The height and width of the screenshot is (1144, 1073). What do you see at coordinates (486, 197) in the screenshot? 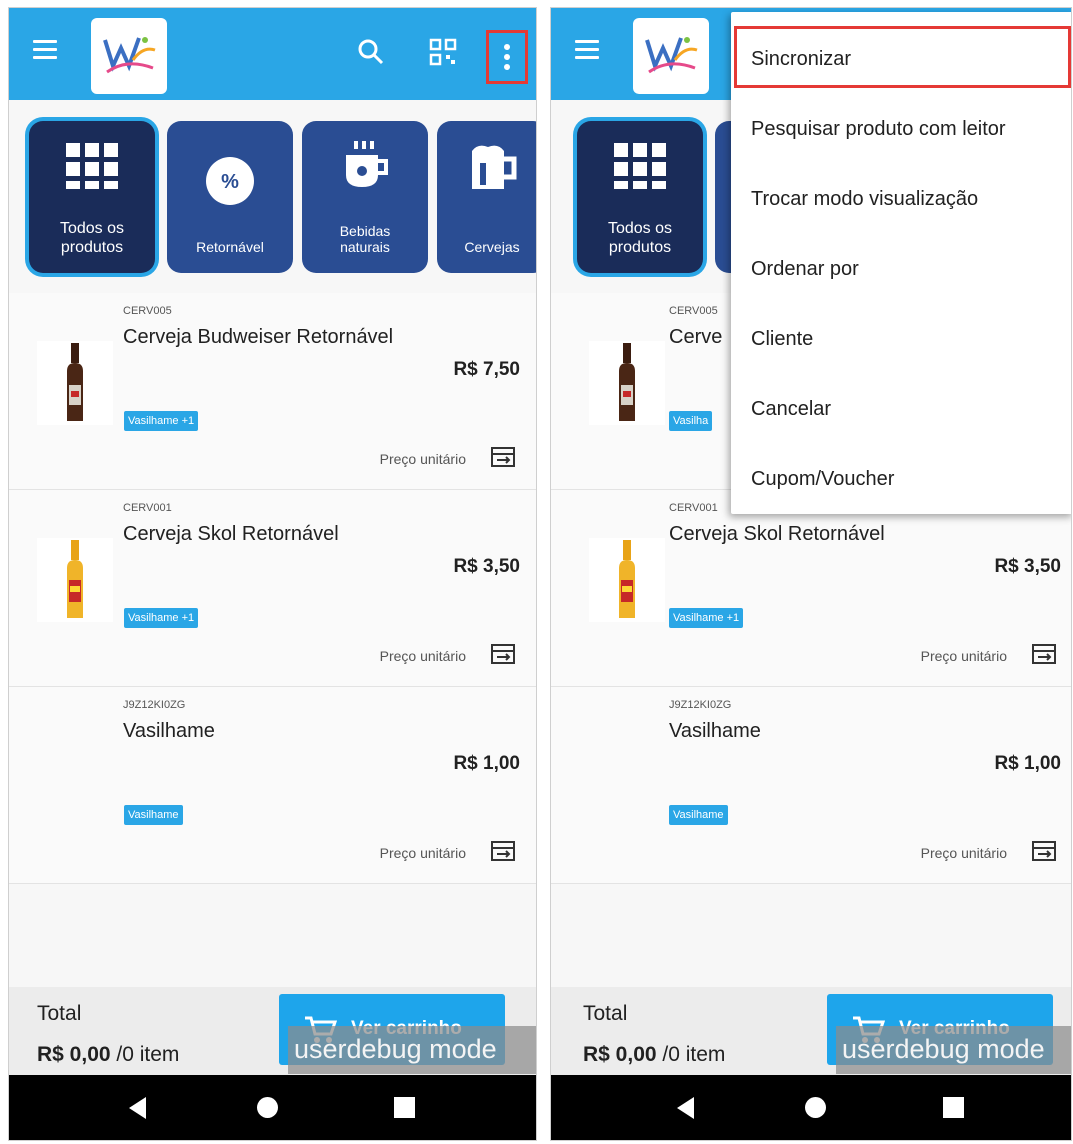
I see `category-cervejas: Cervejas` at bounding box center [486, 197].